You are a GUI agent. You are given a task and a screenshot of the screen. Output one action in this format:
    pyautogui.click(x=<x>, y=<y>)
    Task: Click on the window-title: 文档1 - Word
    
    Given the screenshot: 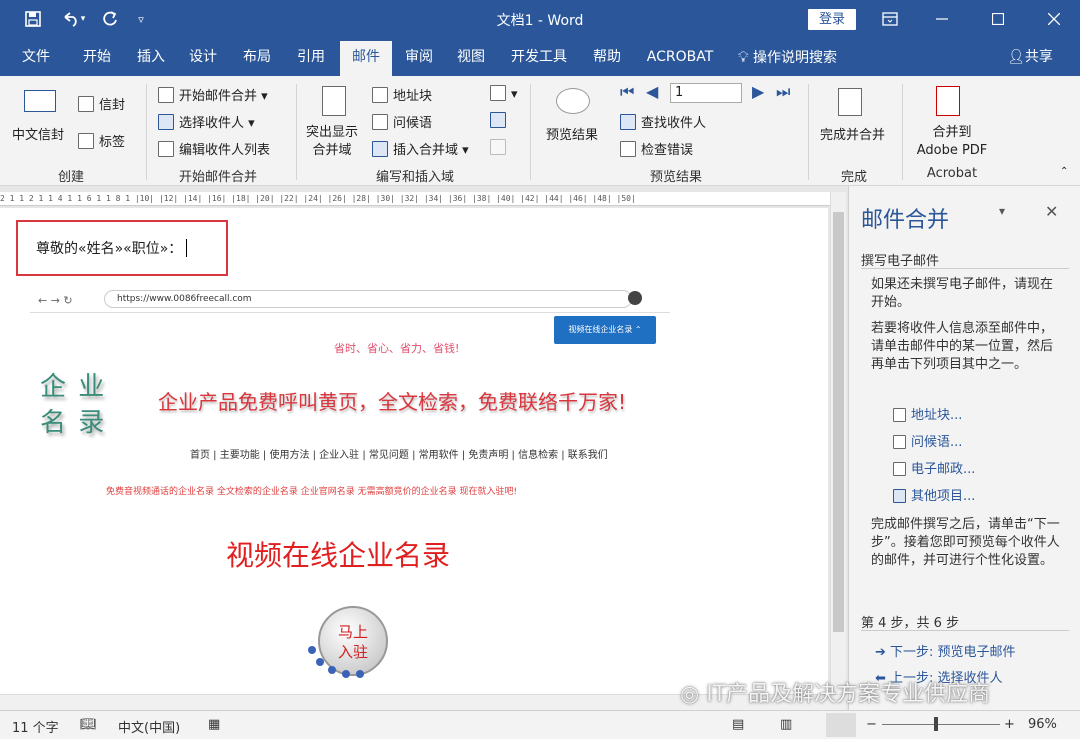 What is the action you would take?
    pyautogui.click(x=540, y=21)
    